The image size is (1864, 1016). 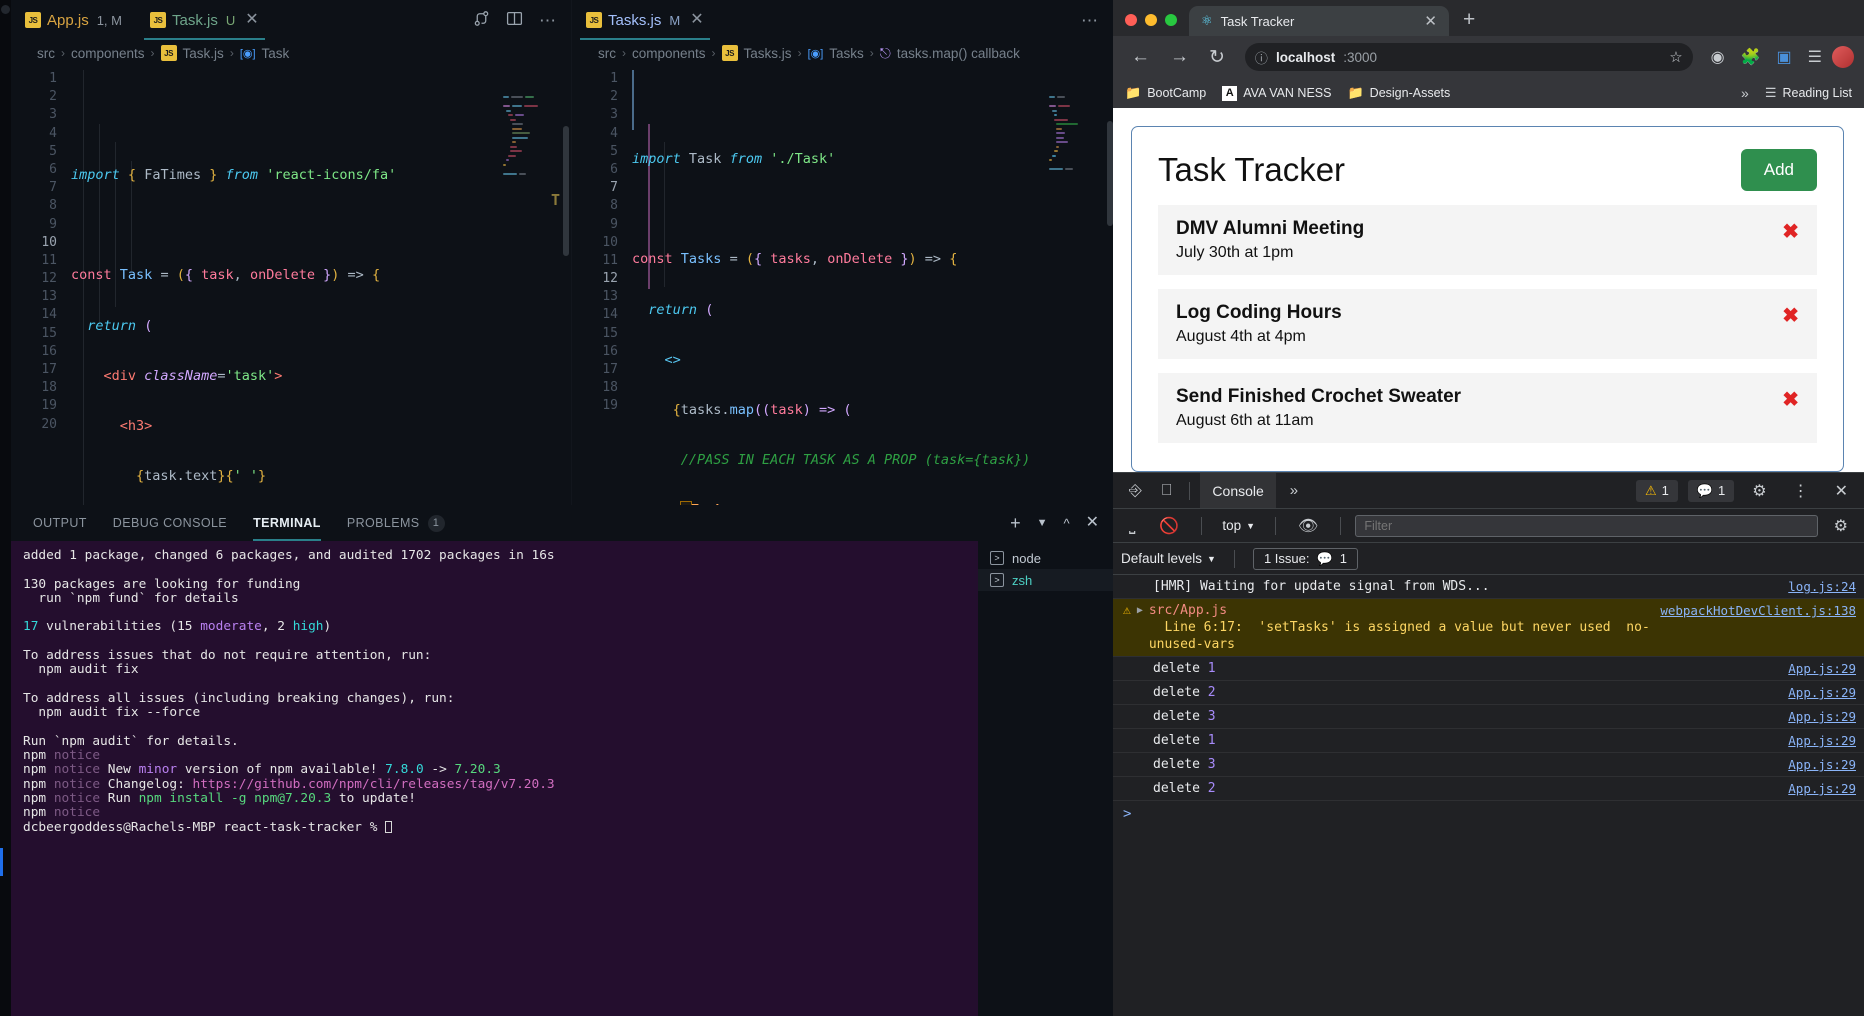 I want to click on minimize-window-button, so click(x=1151, y=20).